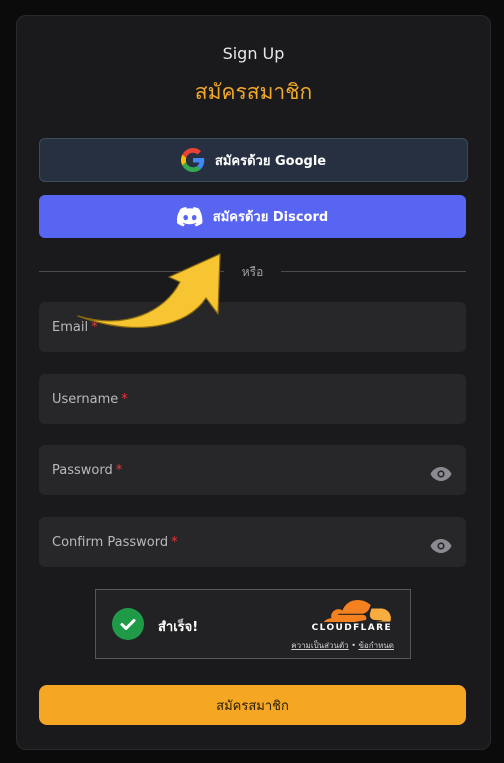  Describe the element at coordinates (189, 216) in the screenshot. I see `discord-icon` at that location.